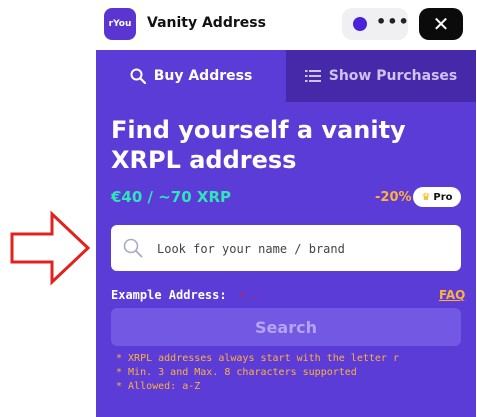 This screenshot has width=477, height=417. I want to click on note-line: * Min. 3 and Max. 8 characters supported, so click(236, 372).